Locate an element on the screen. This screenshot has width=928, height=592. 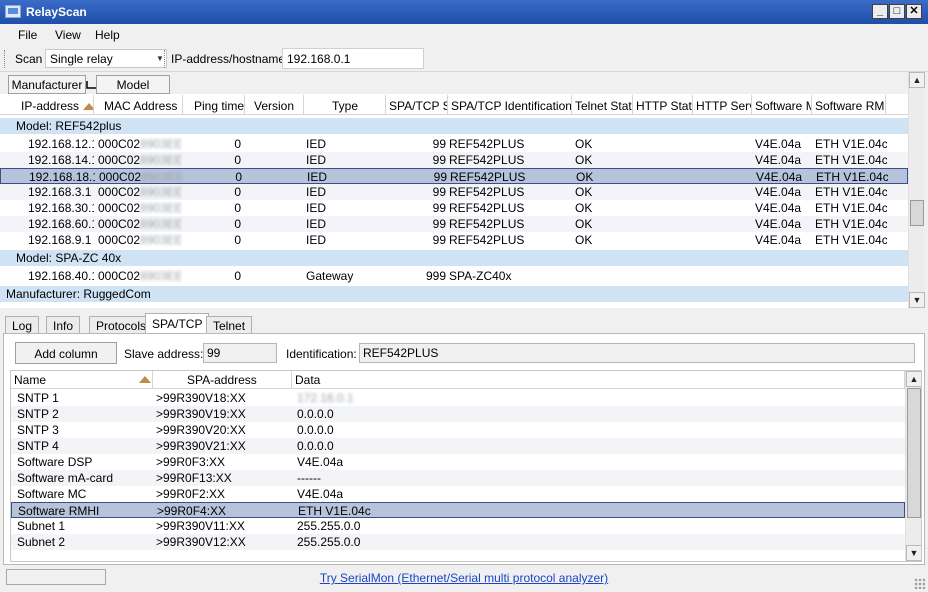
spa-register-row: SNTP 3 >99R390V20:XX 0.0.0.0 is located at coordinates (458, 430).